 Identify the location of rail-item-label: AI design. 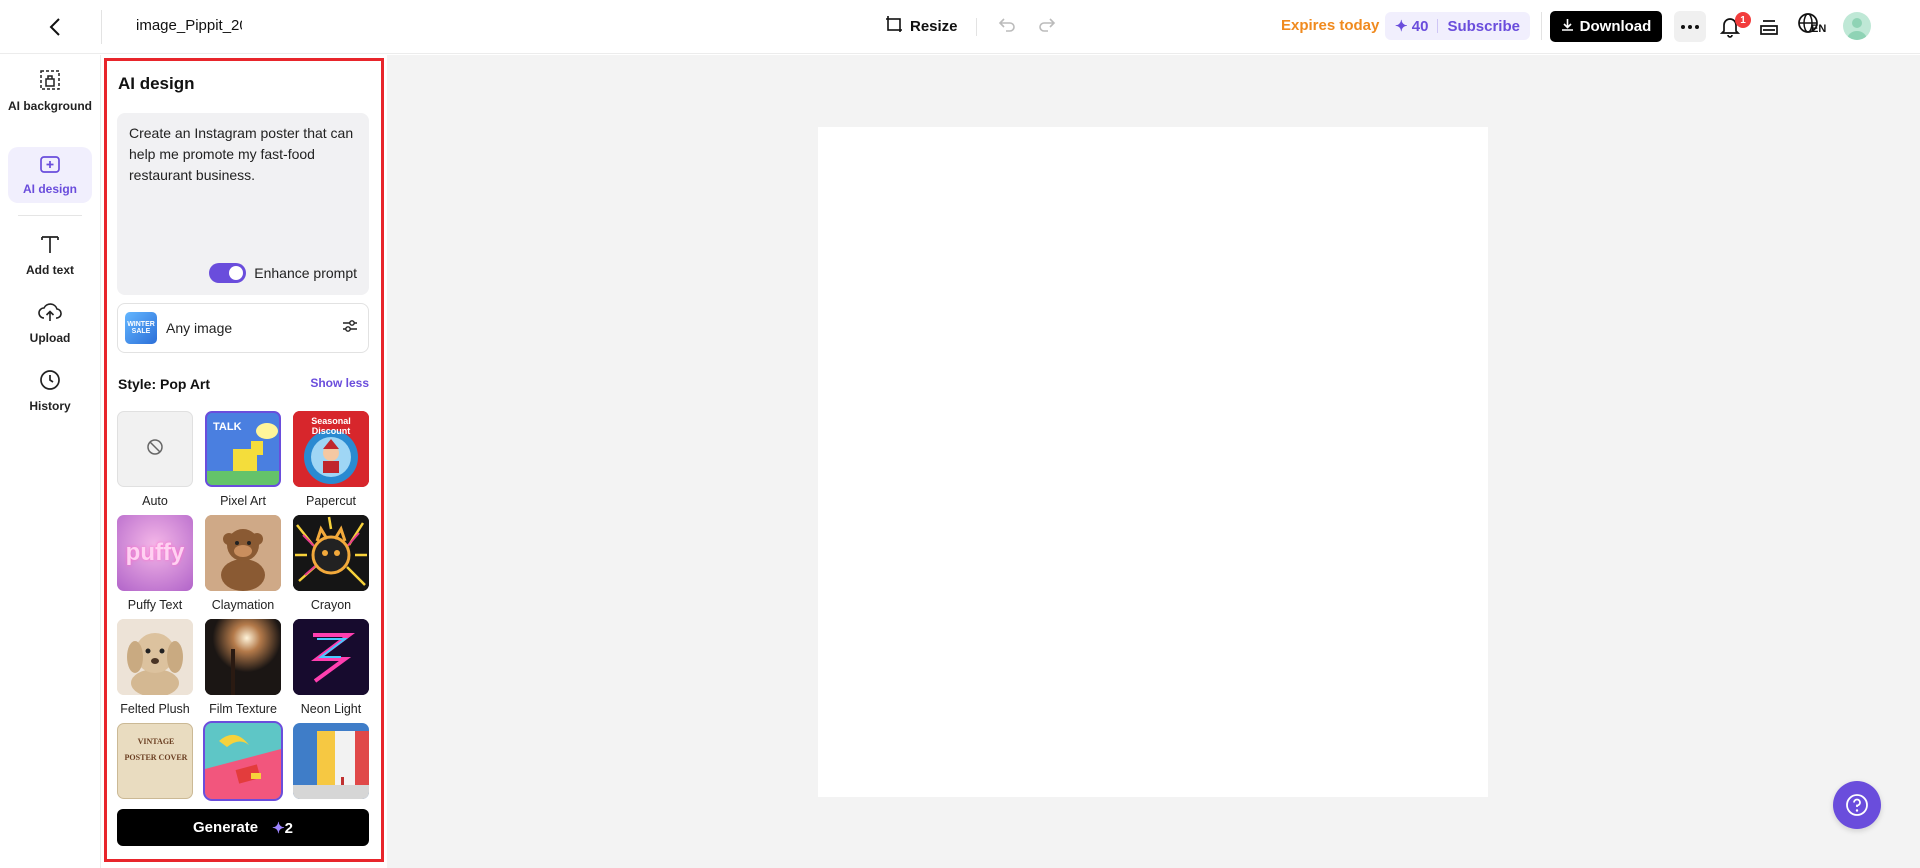
(49, 189).